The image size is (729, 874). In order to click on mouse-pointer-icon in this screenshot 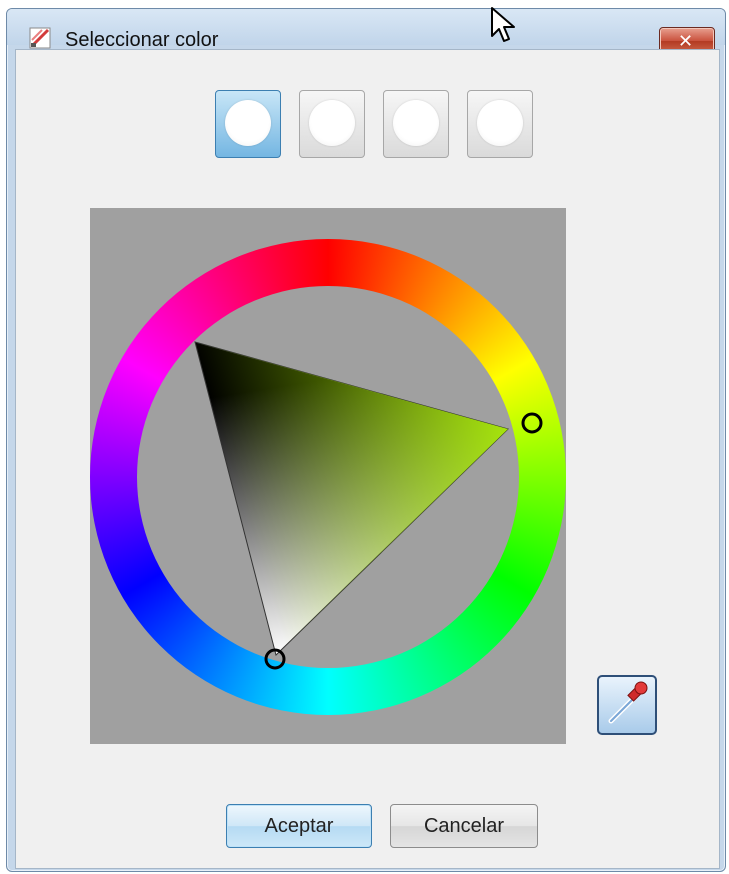, I will do `click(503, 24)`.